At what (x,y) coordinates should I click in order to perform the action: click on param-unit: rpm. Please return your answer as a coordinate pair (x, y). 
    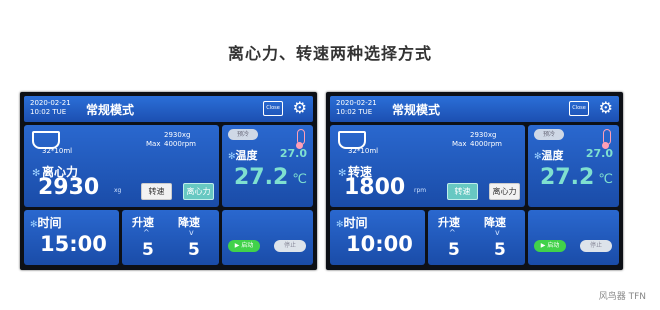
    Looking at the image, I should click on (420, 190).